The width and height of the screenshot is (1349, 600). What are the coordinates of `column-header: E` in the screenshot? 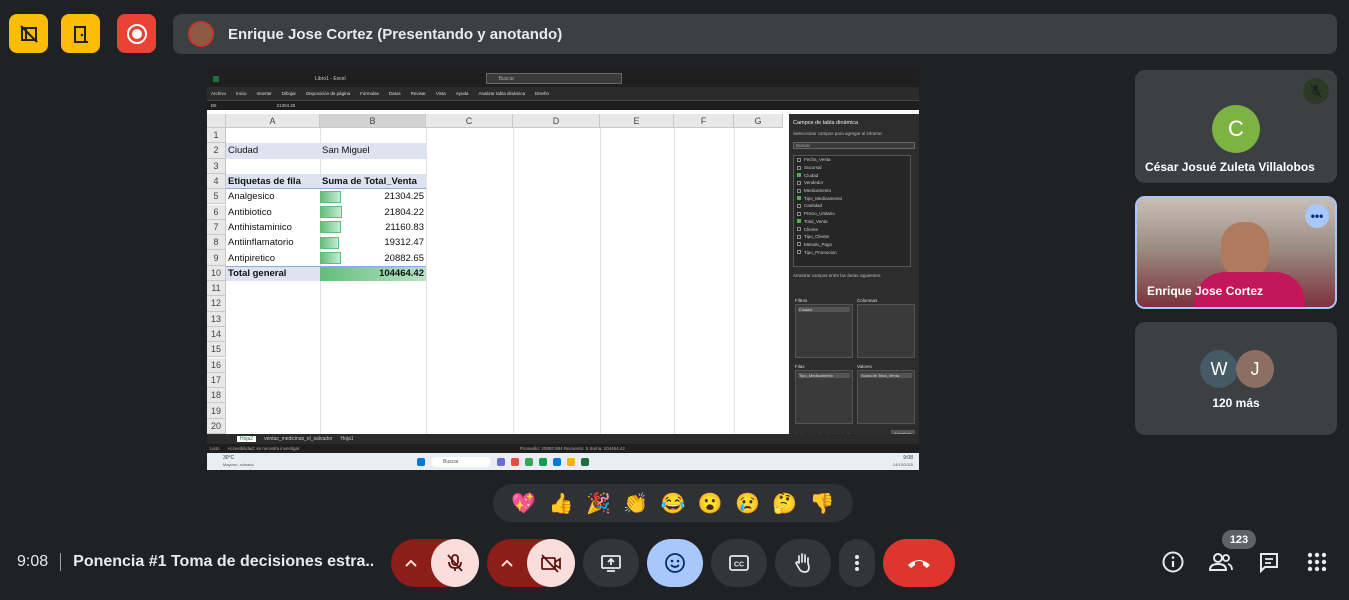 It's located at (637, 121).